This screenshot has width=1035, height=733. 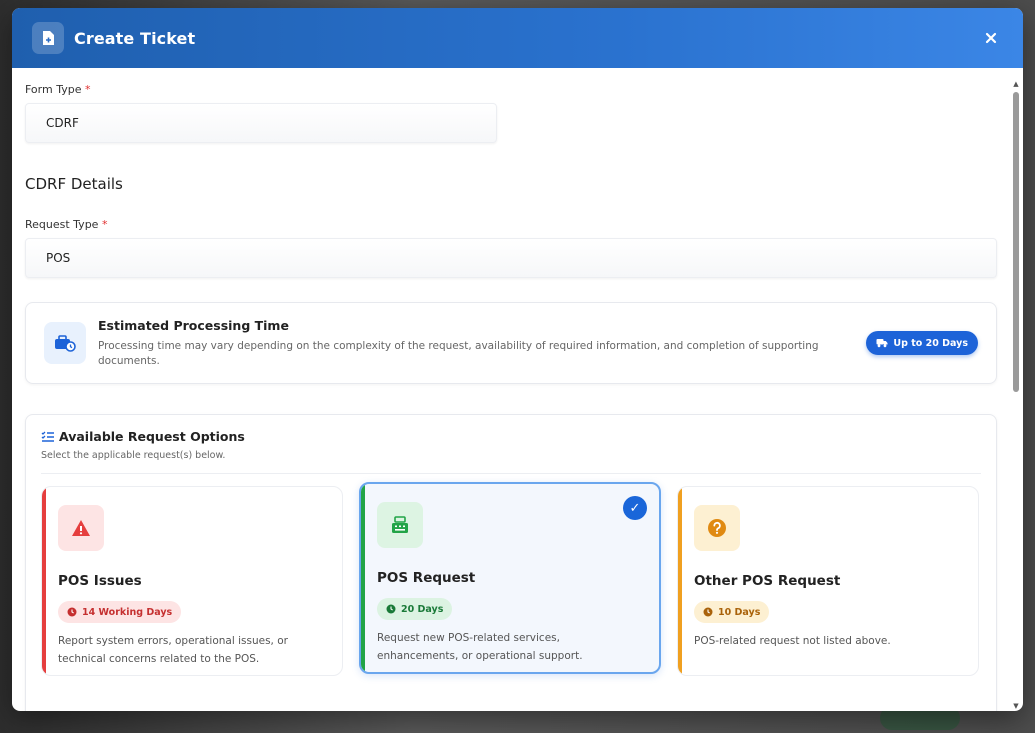 I want to click on duration-text: 20 Days, so click(x=422, y=609).